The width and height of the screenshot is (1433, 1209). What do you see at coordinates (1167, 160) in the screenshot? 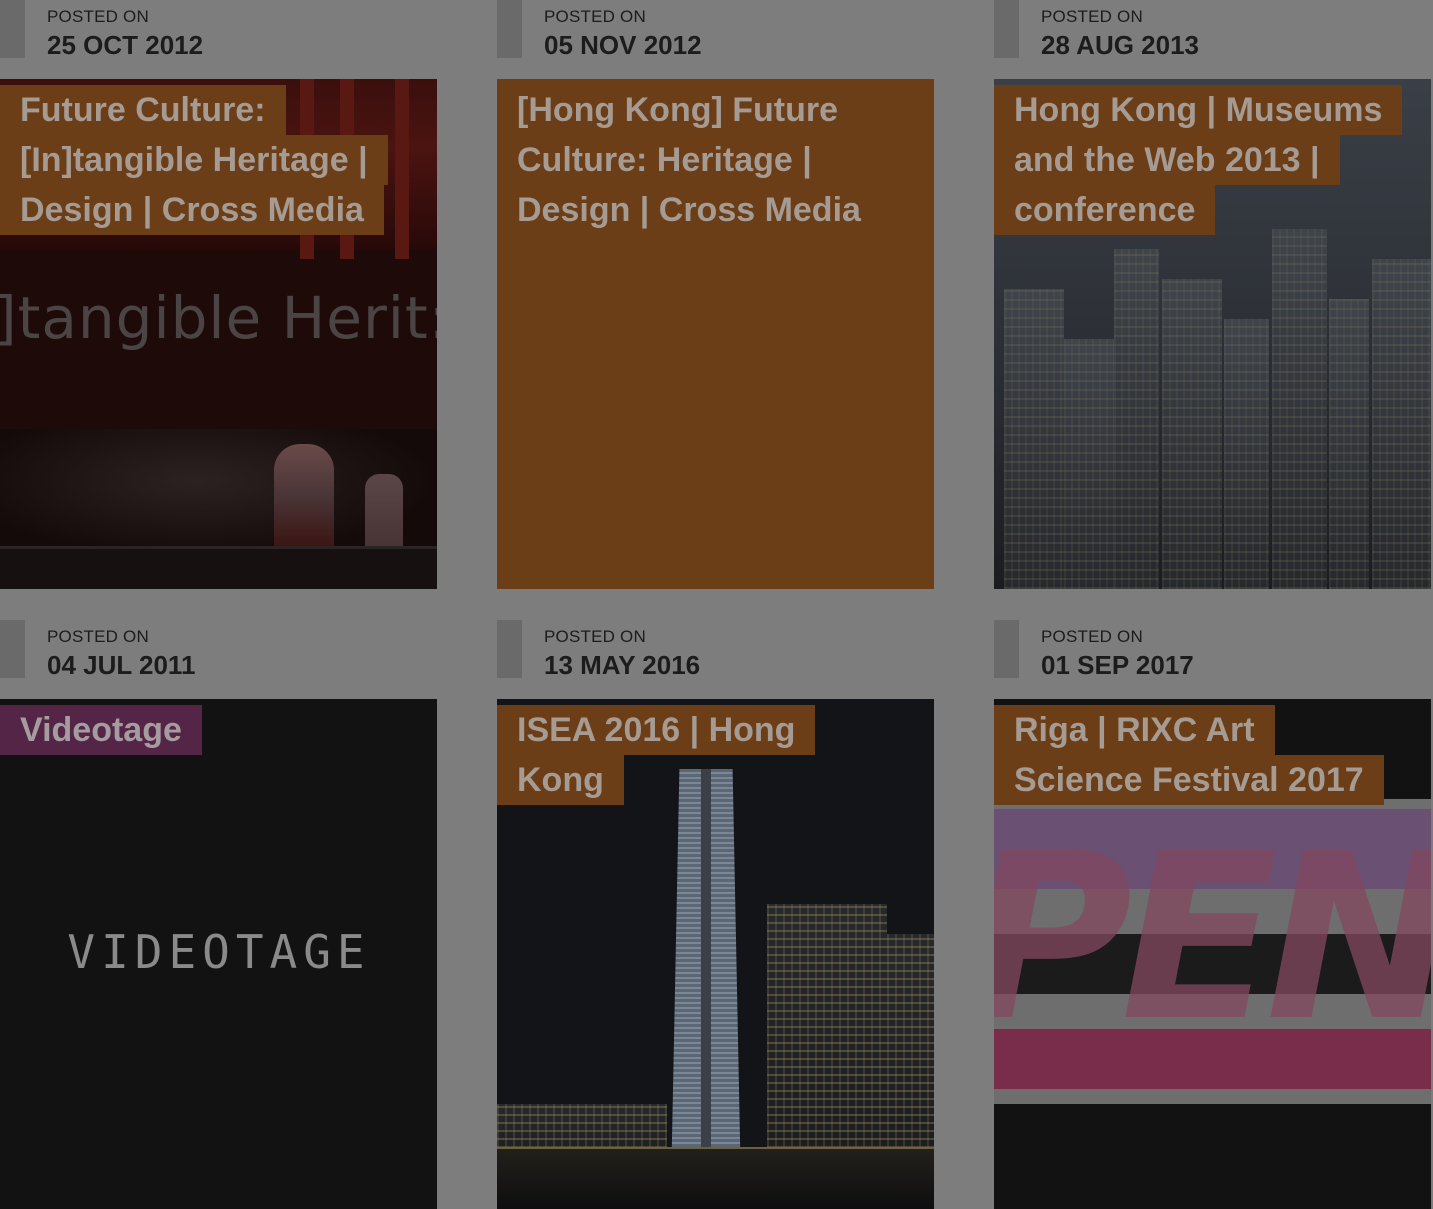
I see `post-title-line: and the Web 2013 |` at bounding box center [1167, 160].